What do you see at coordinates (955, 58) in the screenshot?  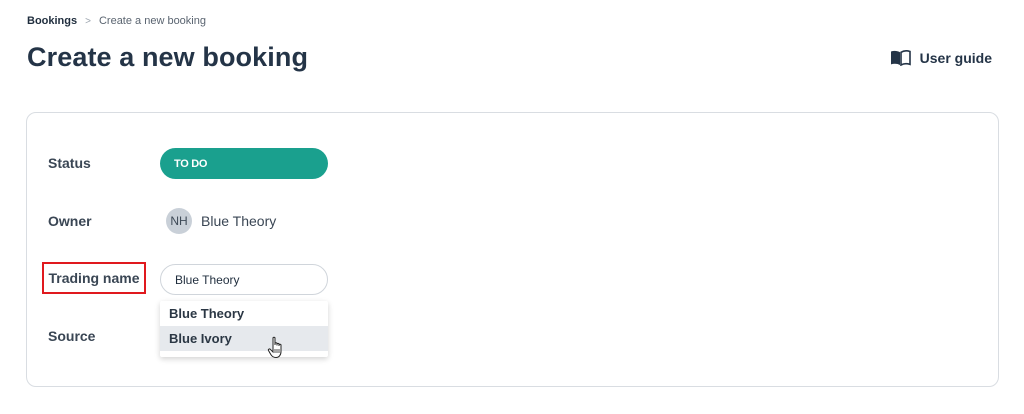 I see `user-guide-label: User guide` at bounding box center [955, 58].